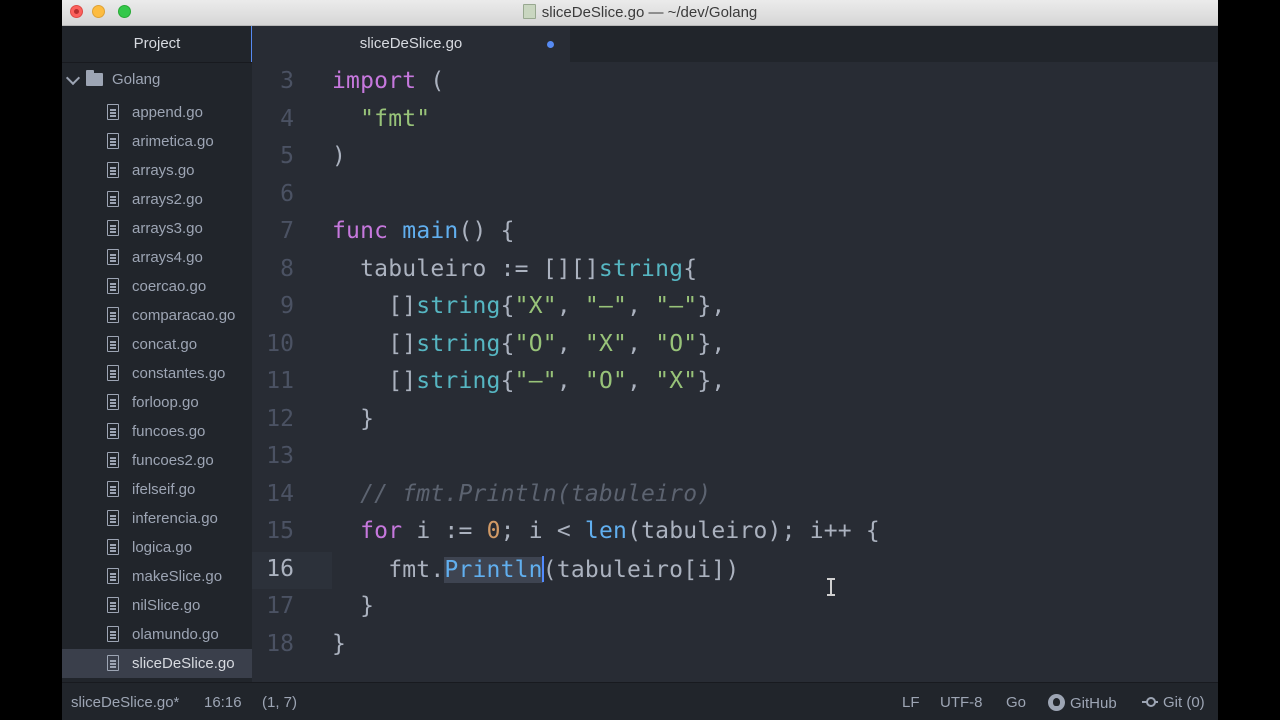  Describe the element at coordinates (273, 119) in the screenshot. I see `line-number: 4` at that location.